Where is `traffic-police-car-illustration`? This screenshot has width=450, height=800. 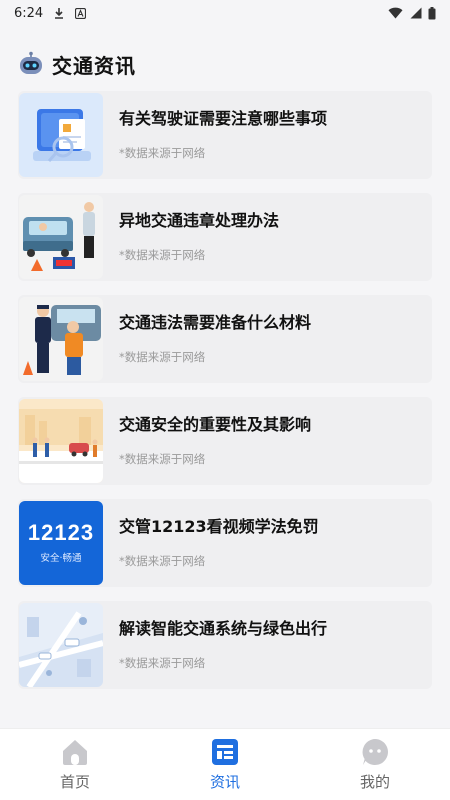
traffic-police-car-illustration is located at coordinates (61, 237).